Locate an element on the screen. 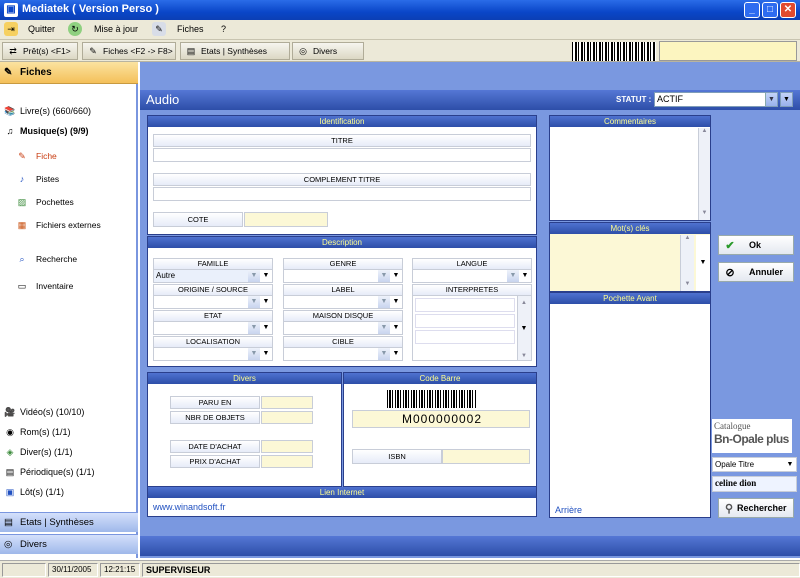 This screenshot has height=578, width=800. update-icon: ↻ is located at coordinates (75, 29).